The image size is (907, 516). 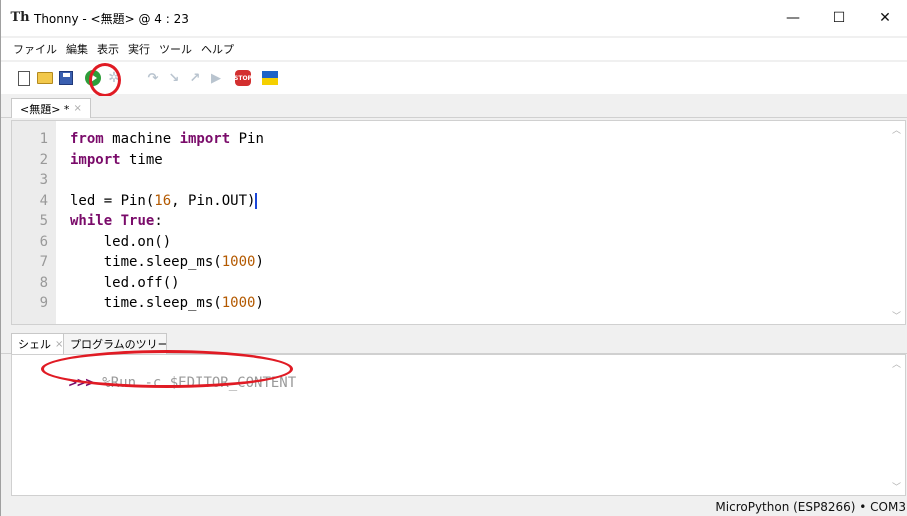 I want to click on editor-tab-close-icon: ×, so click(x=77, y=108).